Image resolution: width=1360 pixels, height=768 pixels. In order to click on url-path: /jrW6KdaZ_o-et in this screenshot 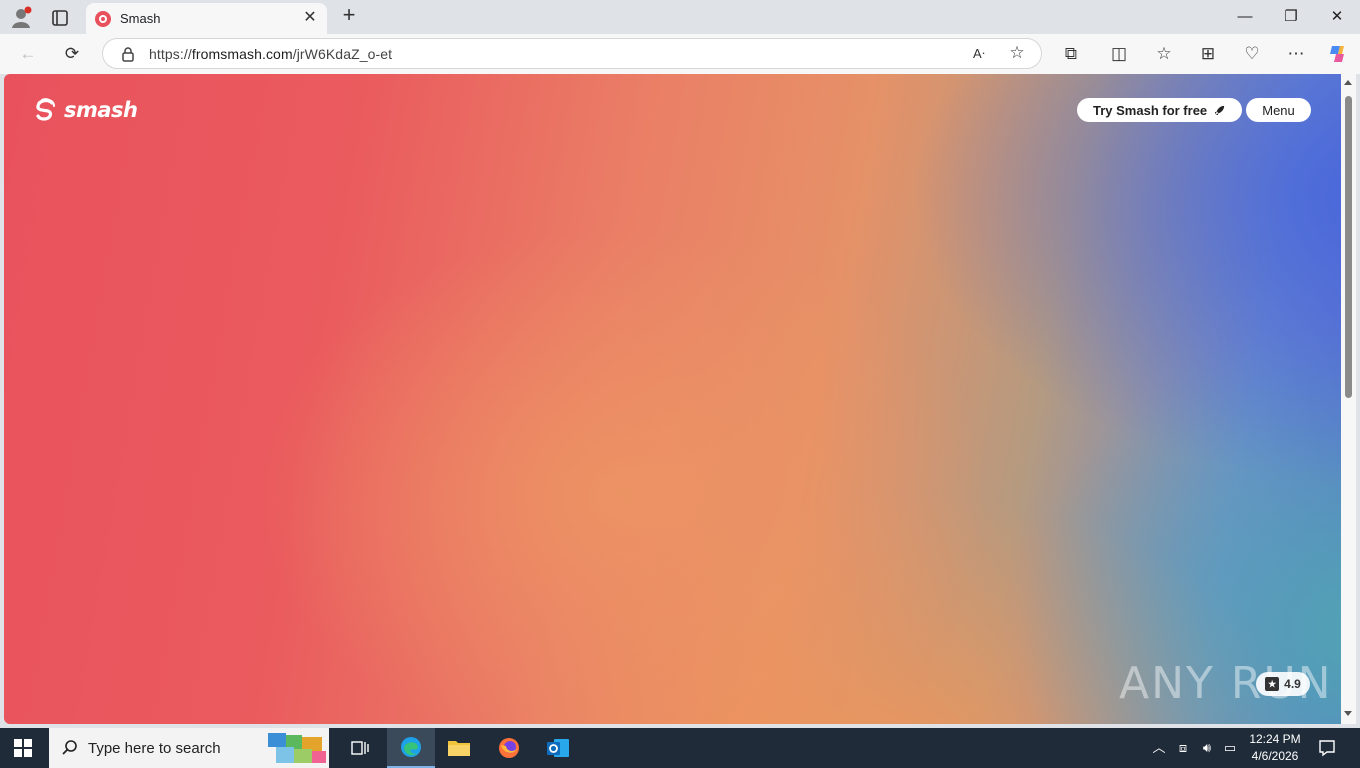, I will do `click(342, 54)`.